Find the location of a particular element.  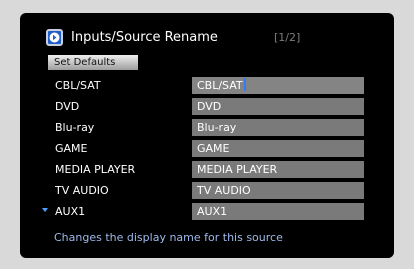

source-row: DVD DVD is located at coordinates (207, 106).